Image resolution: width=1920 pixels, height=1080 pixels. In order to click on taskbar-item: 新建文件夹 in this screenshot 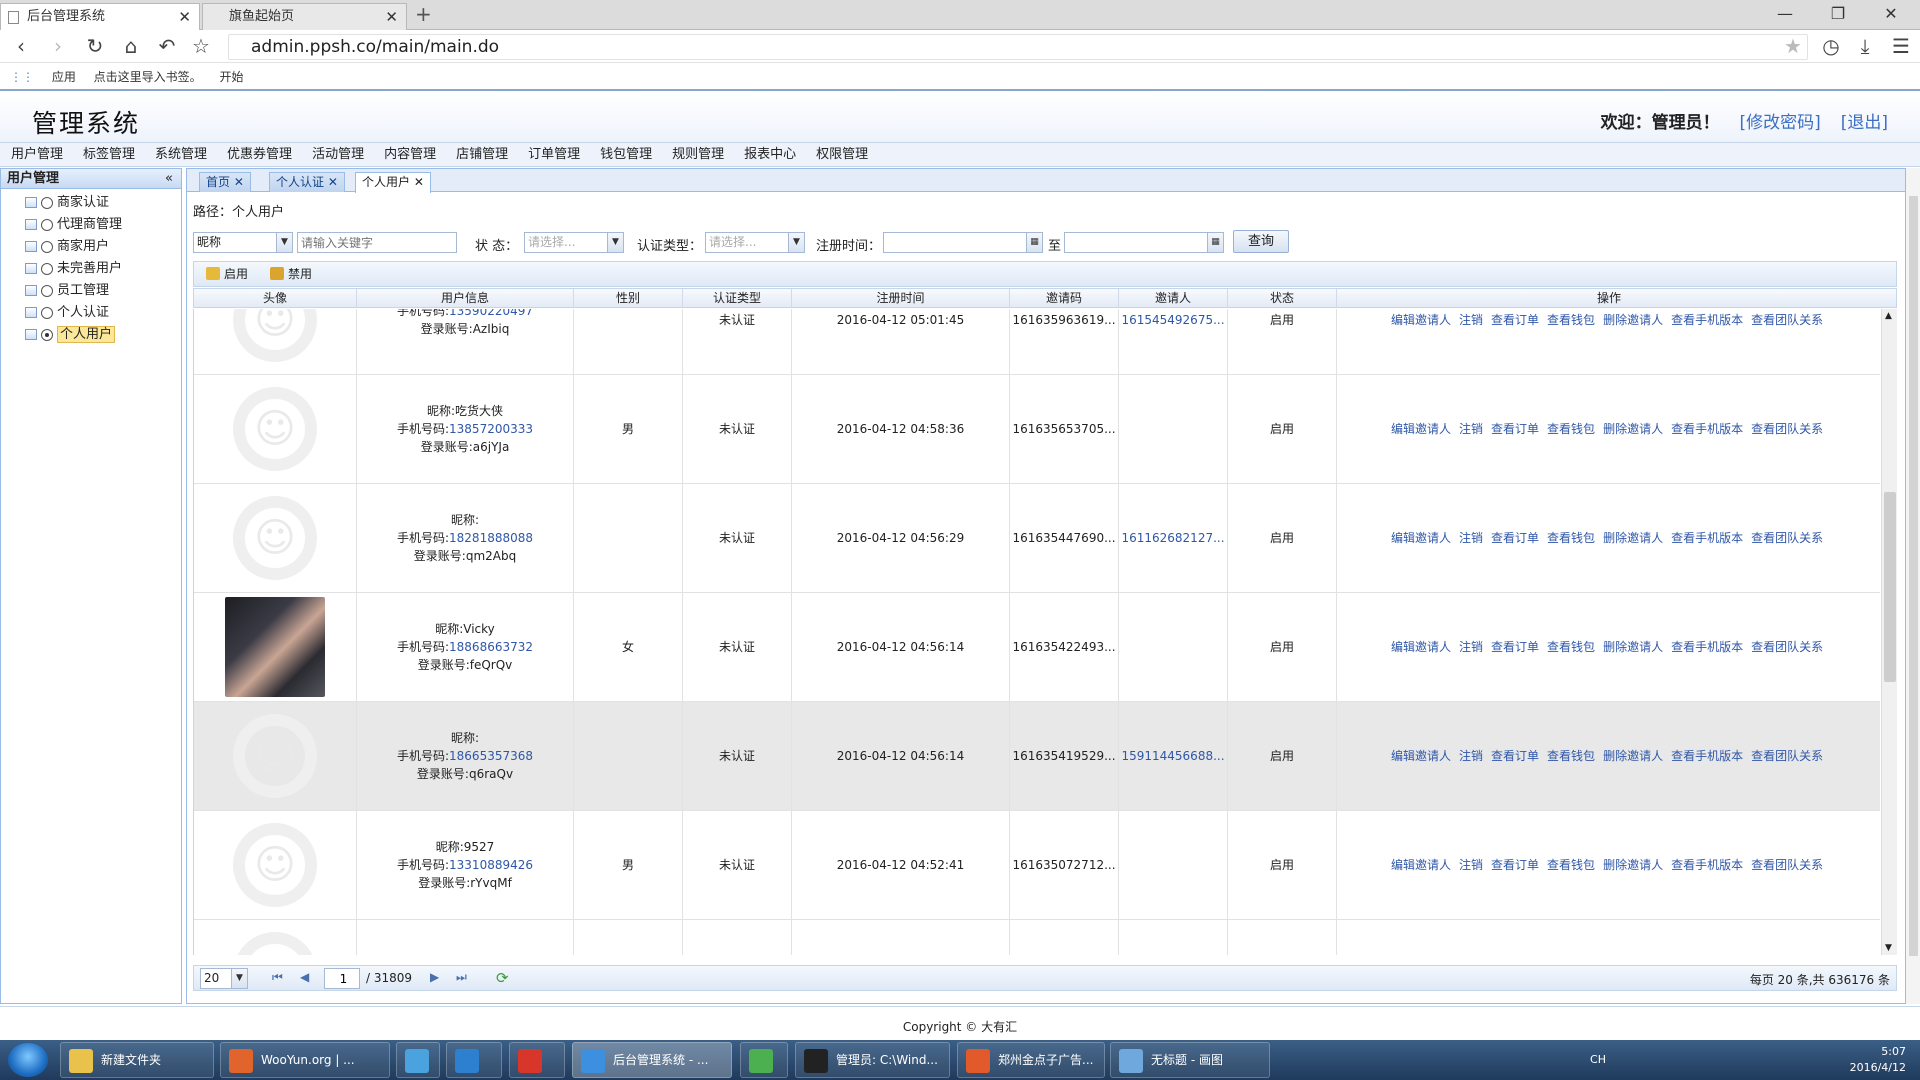, I will do `click(137, 1060)`.